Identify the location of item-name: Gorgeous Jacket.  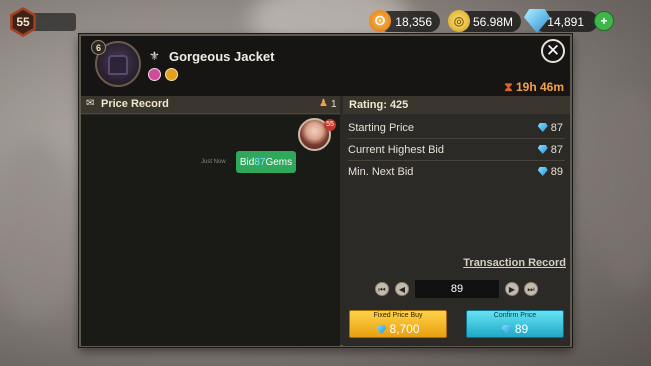
(222, 56).